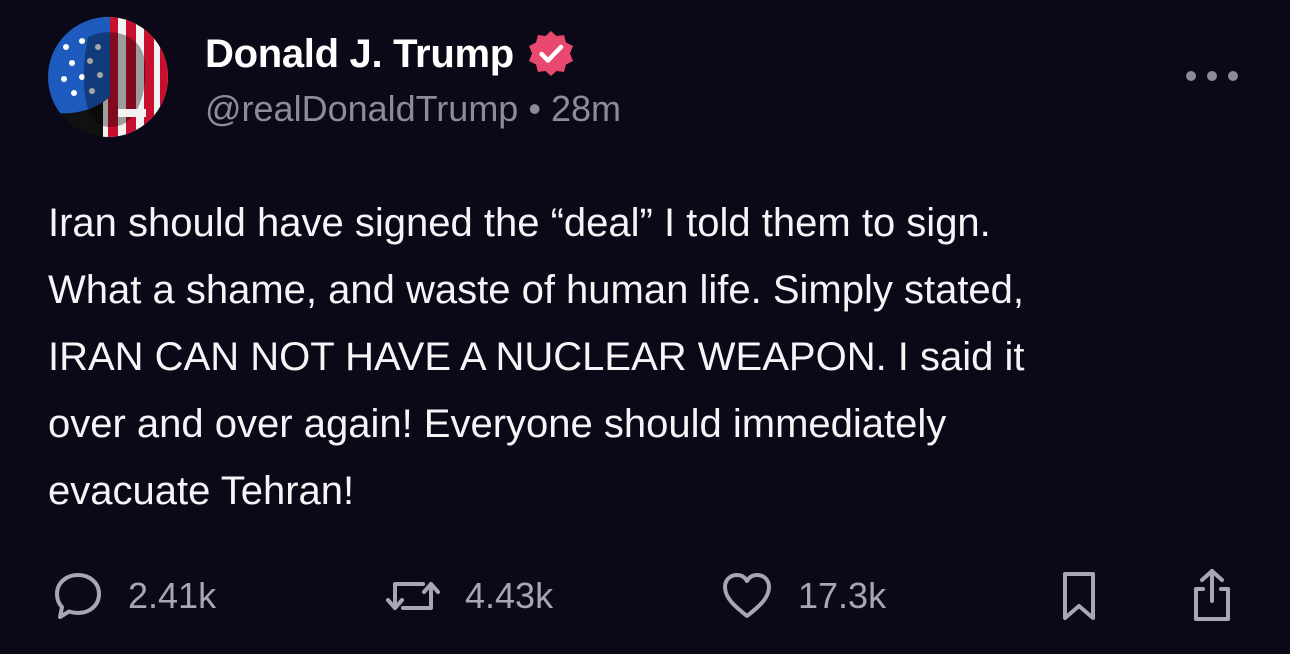  I want to click on like-count: 17.3k, so click(842, 595).